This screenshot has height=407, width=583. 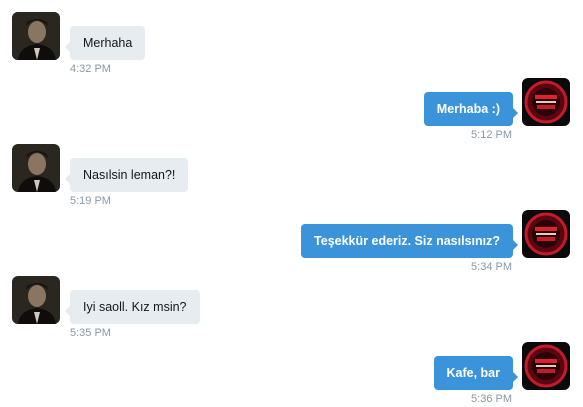 I want to click on message-timestamp: 5:34 PM, so click(x=491, y=267).